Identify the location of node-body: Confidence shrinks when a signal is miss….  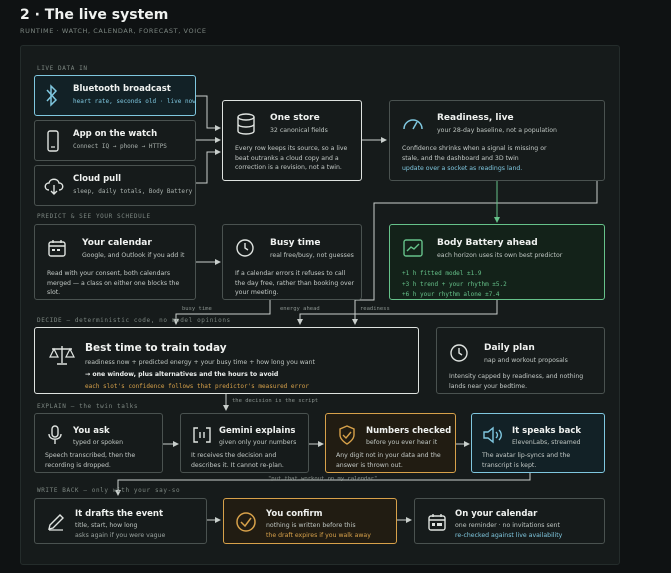
(474, 153).